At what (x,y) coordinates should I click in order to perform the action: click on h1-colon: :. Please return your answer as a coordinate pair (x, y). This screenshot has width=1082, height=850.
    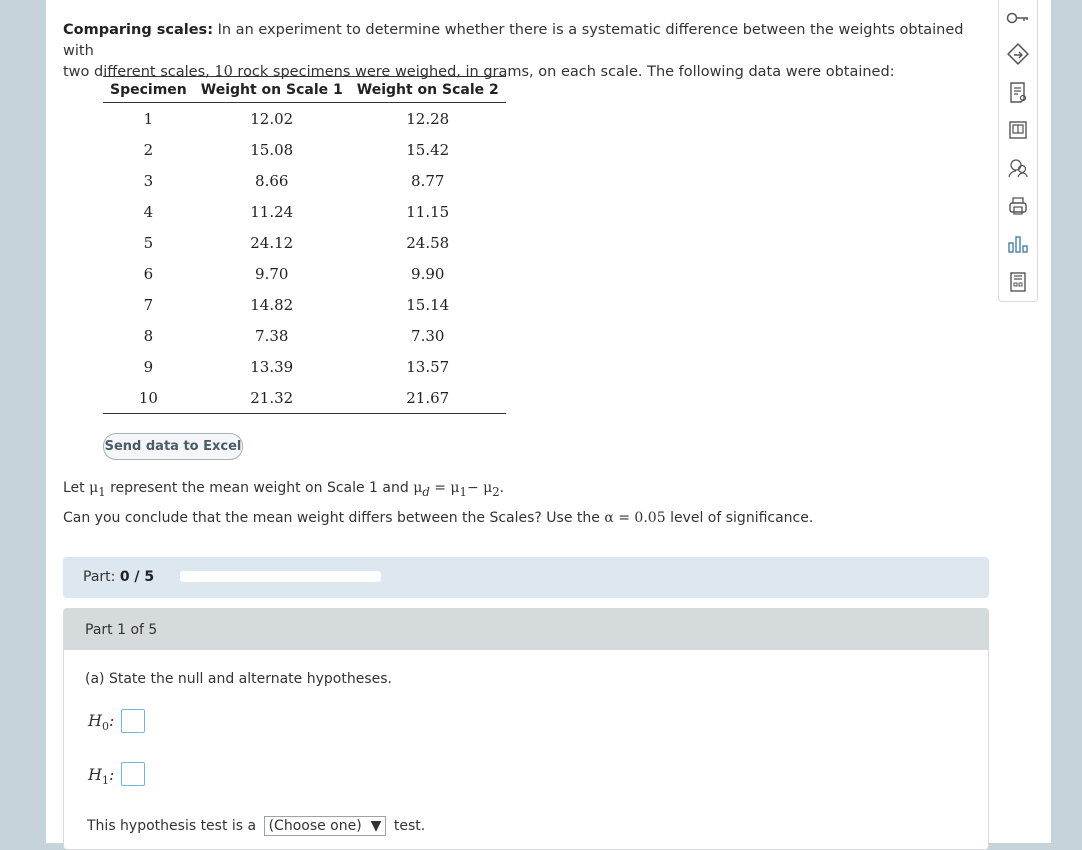
    Looking at the image, I should click on (111, 774).